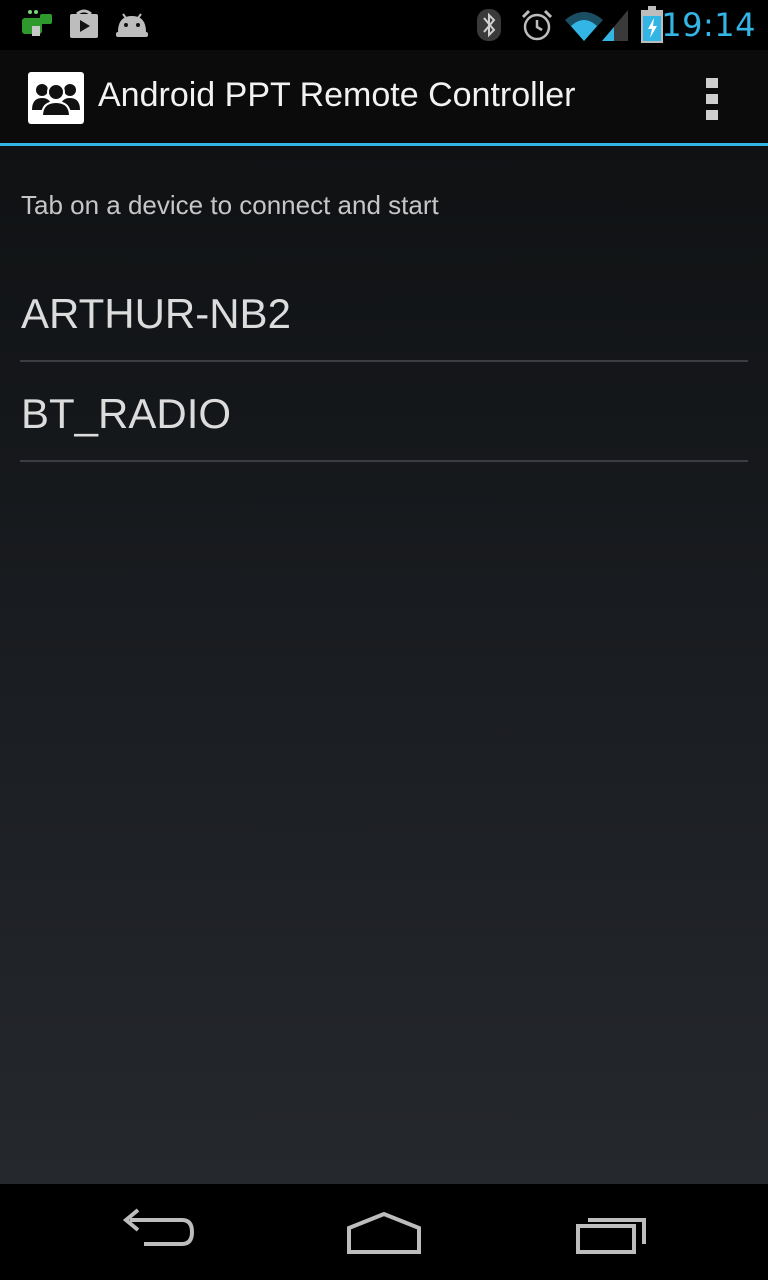 This screenshot has height=1280, width=768. I want to click on device-label: ARTHUR-NB2, so click(156, 313).